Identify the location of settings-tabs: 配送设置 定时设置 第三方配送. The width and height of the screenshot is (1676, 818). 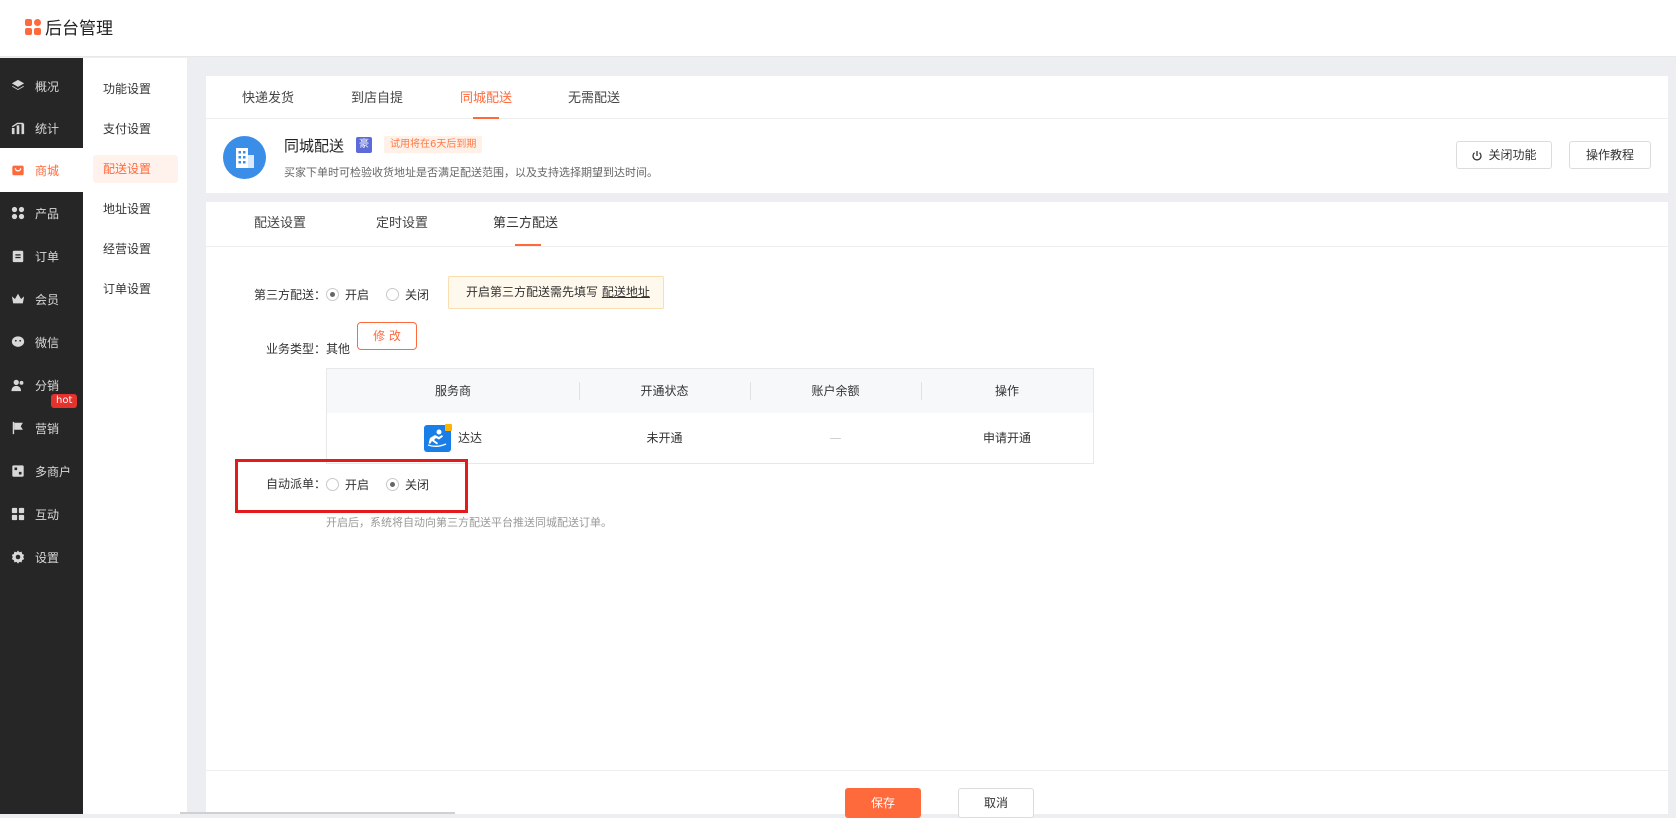
(937, 224).